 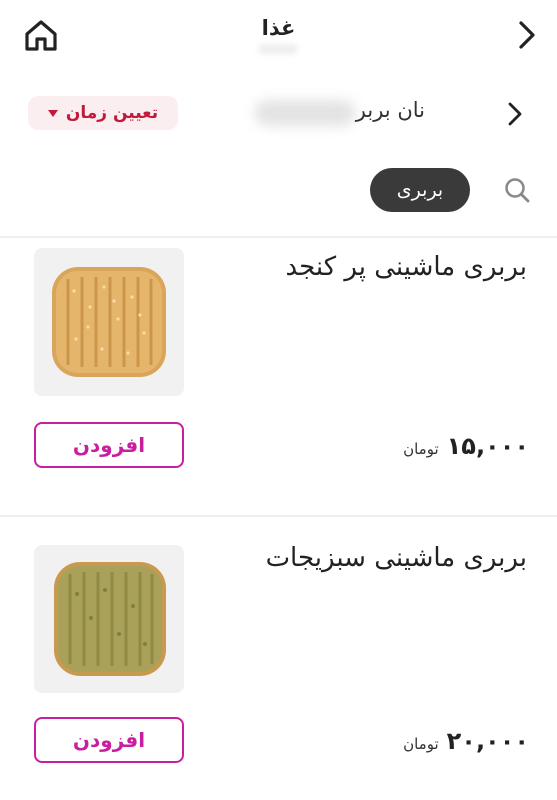 I want to click on store-chevron-button, so click(x=515, y=114).